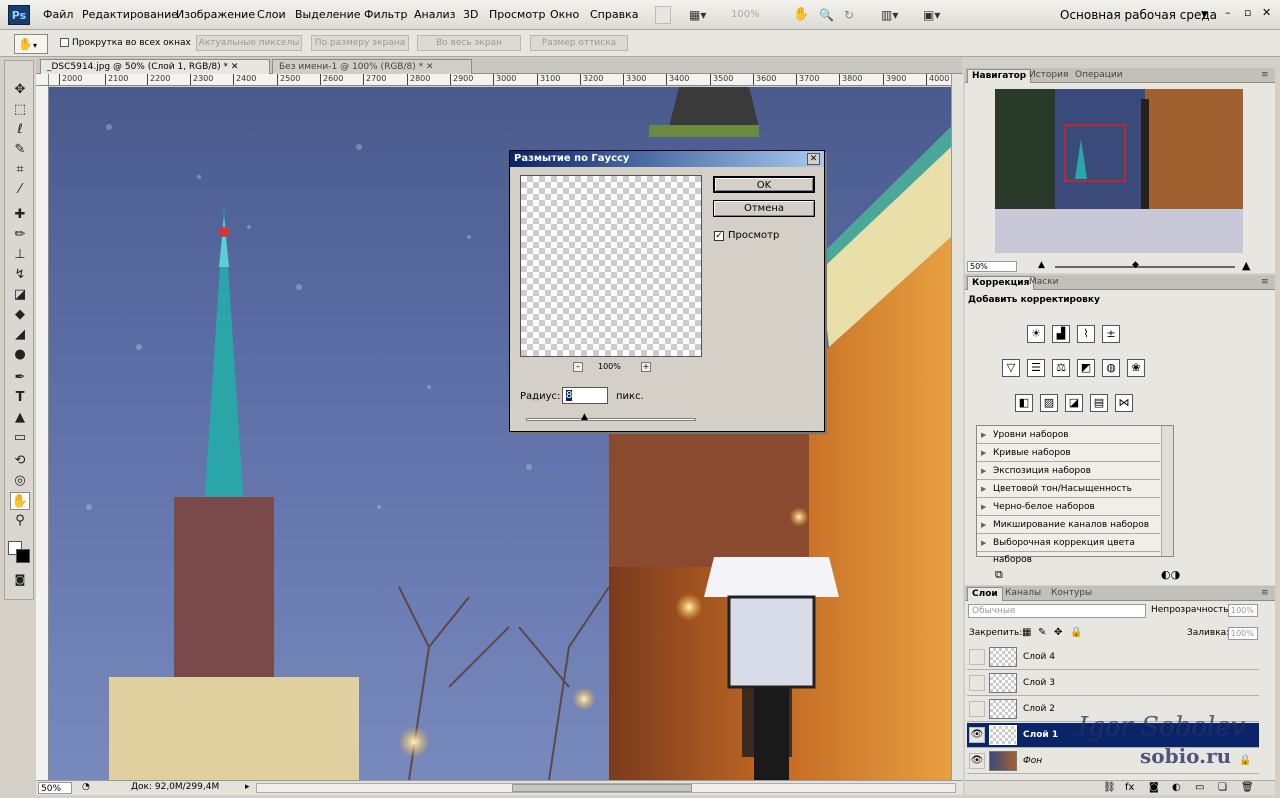 This screenshot has width=1280, height=798. Describe the element at coordinates (931, 15) in the screenshot. I see `screen-mode-icon: ▣▾` at that location.